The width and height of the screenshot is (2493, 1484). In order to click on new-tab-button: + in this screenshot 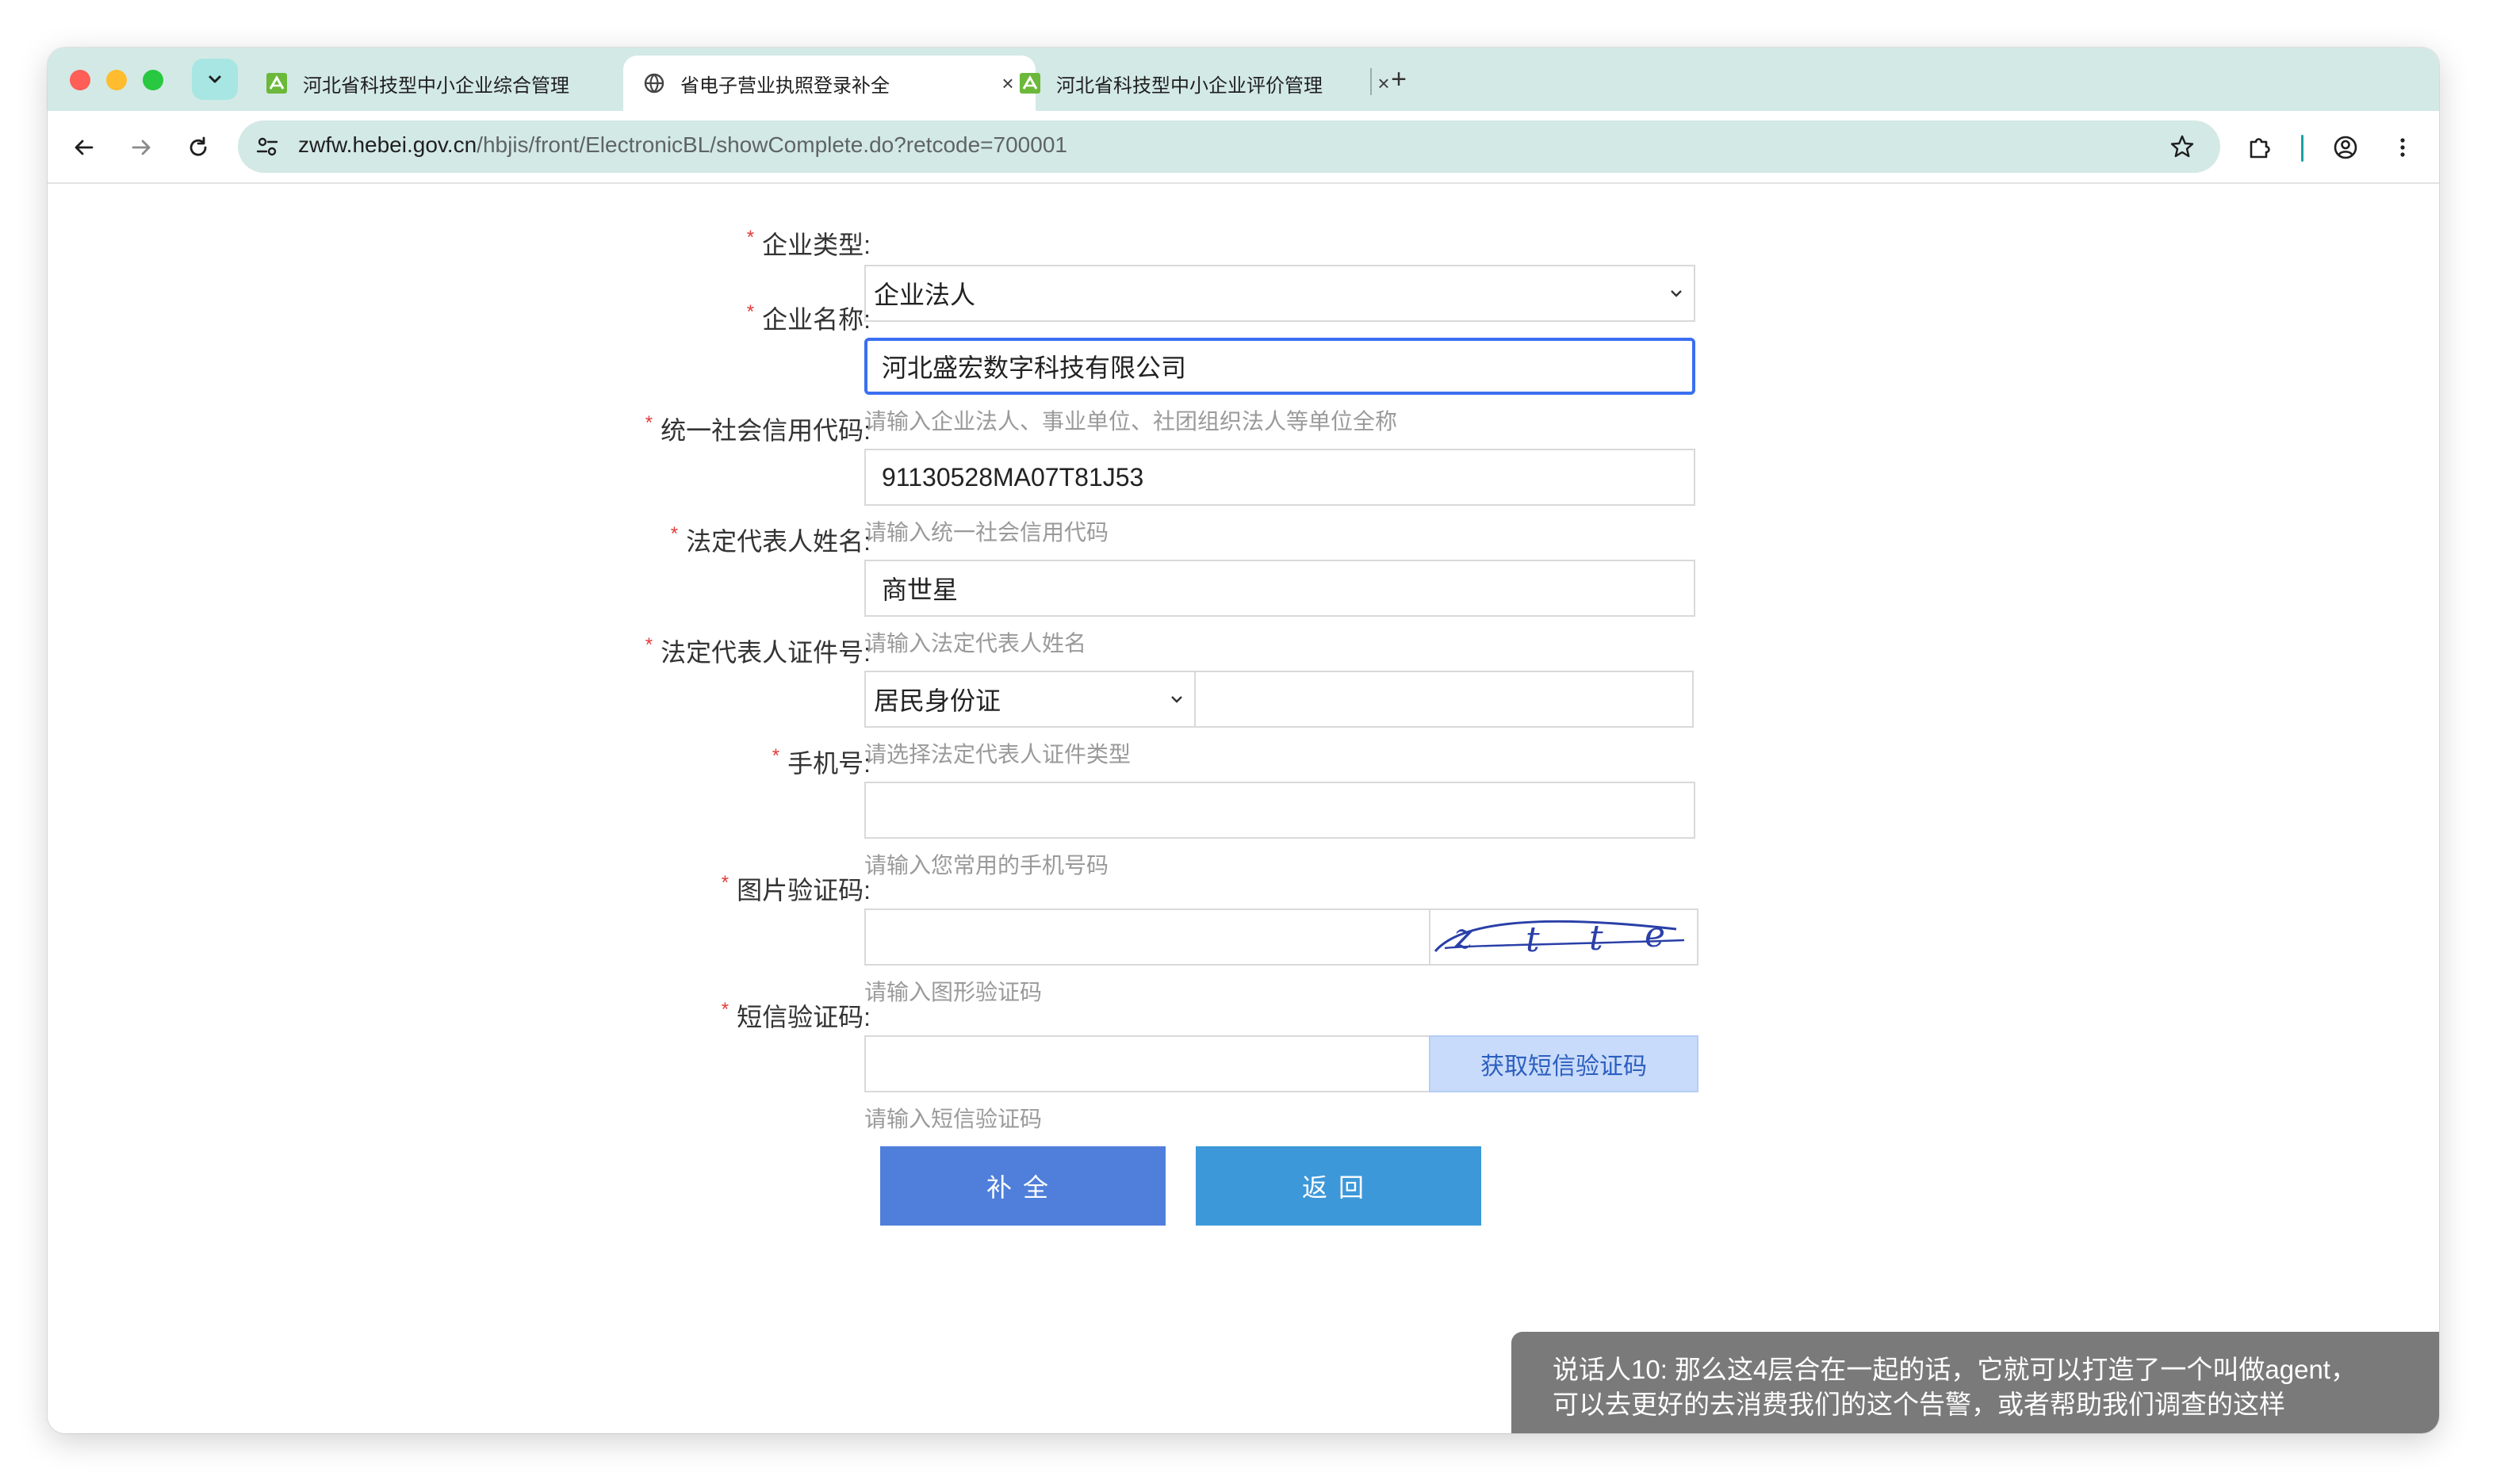, I will do `click(1399, 79)`.